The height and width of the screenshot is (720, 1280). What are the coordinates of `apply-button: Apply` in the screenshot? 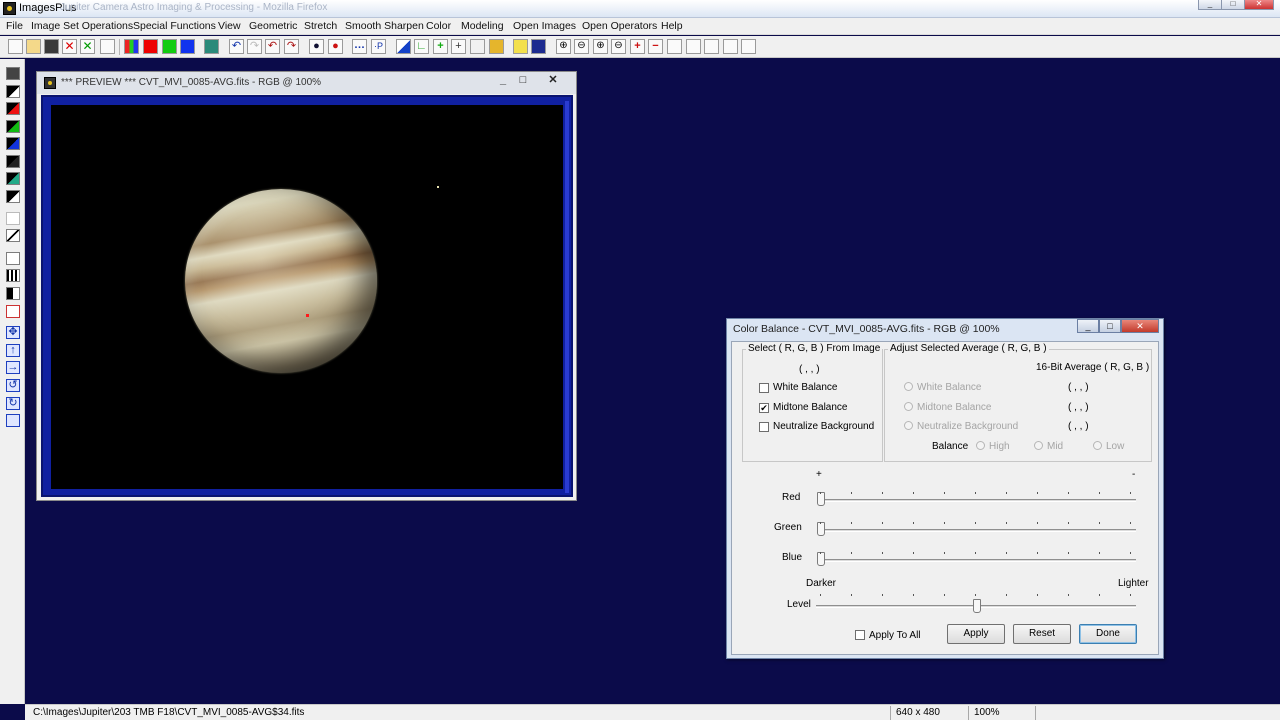 It's located at (976, 634).